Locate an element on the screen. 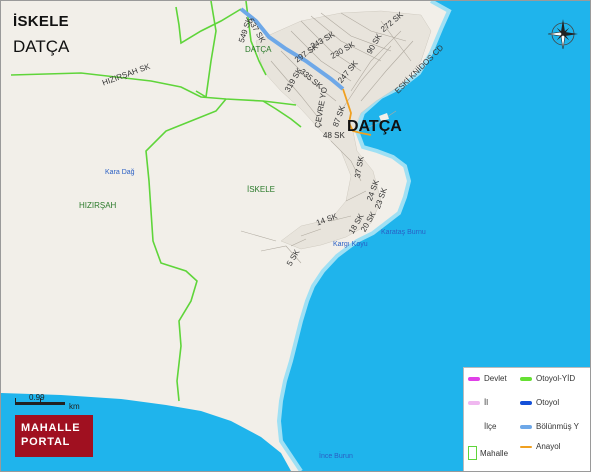 The height and width of the screenshot is (472, 591). place-label-datca-small: DATÇA is located at coordinates (258, 49).